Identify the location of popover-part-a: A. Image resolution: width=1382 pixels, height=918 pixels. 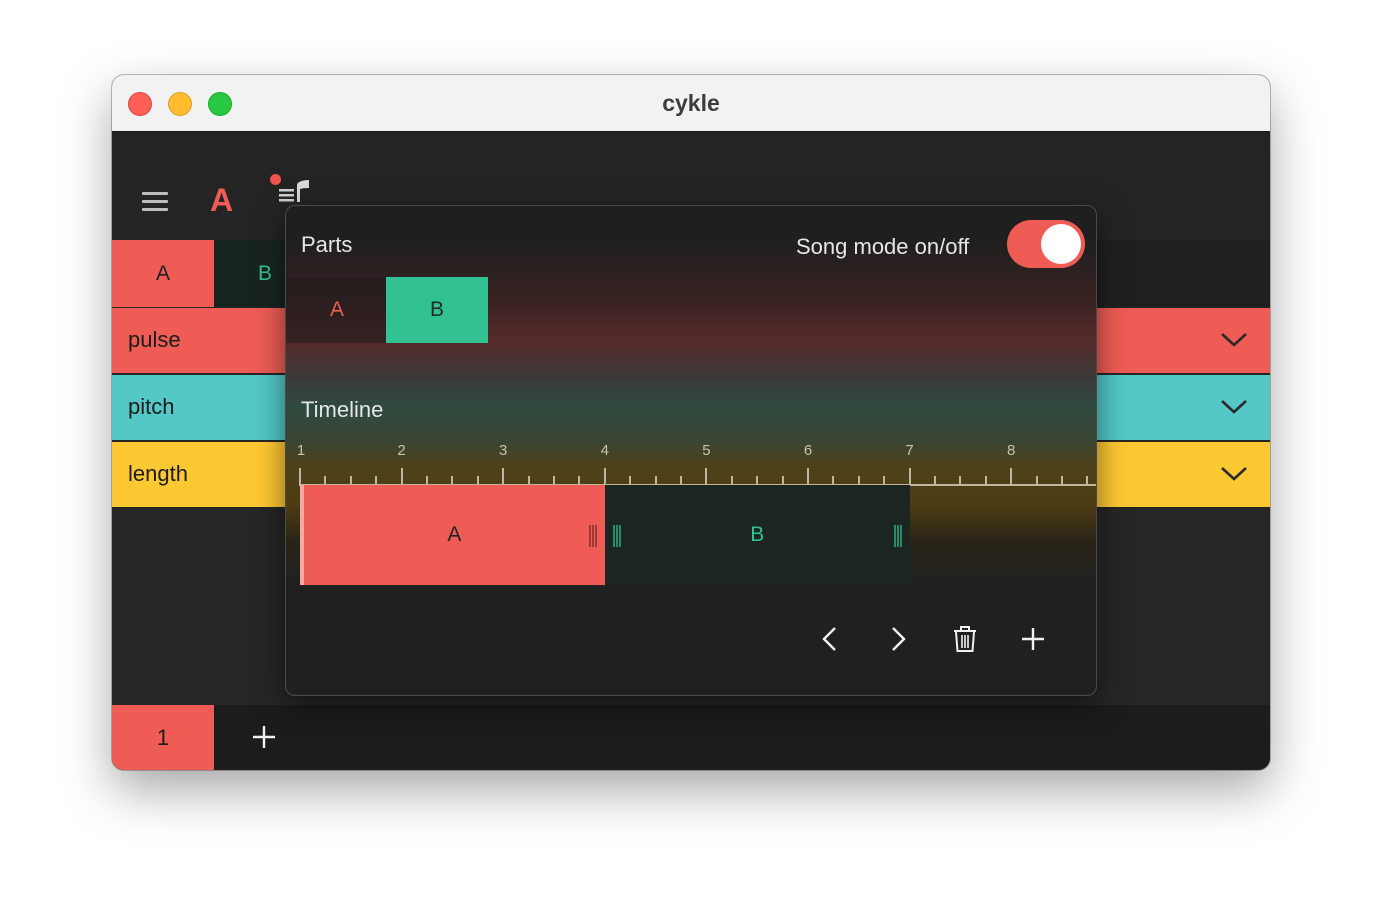
(337, 310).